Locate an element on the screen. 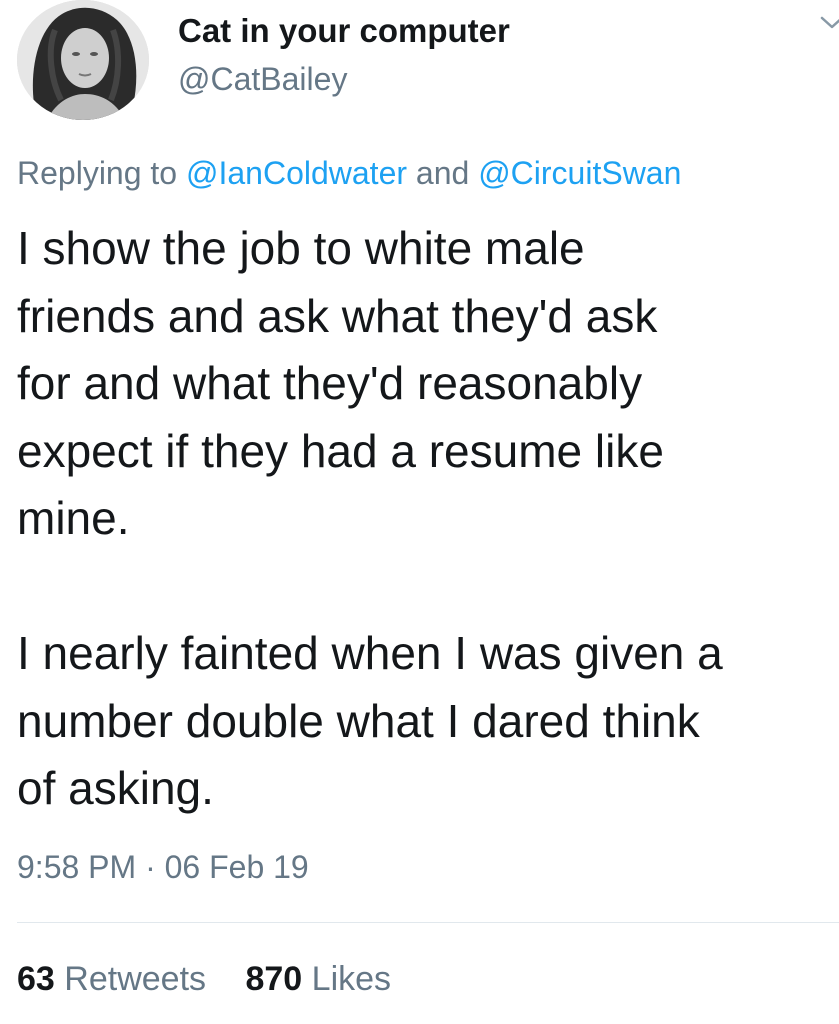 Image resolution: width=839 pixels, height=1024 pixels. retweets-stat: 63 Retweets is located at coordinates (116, 979).